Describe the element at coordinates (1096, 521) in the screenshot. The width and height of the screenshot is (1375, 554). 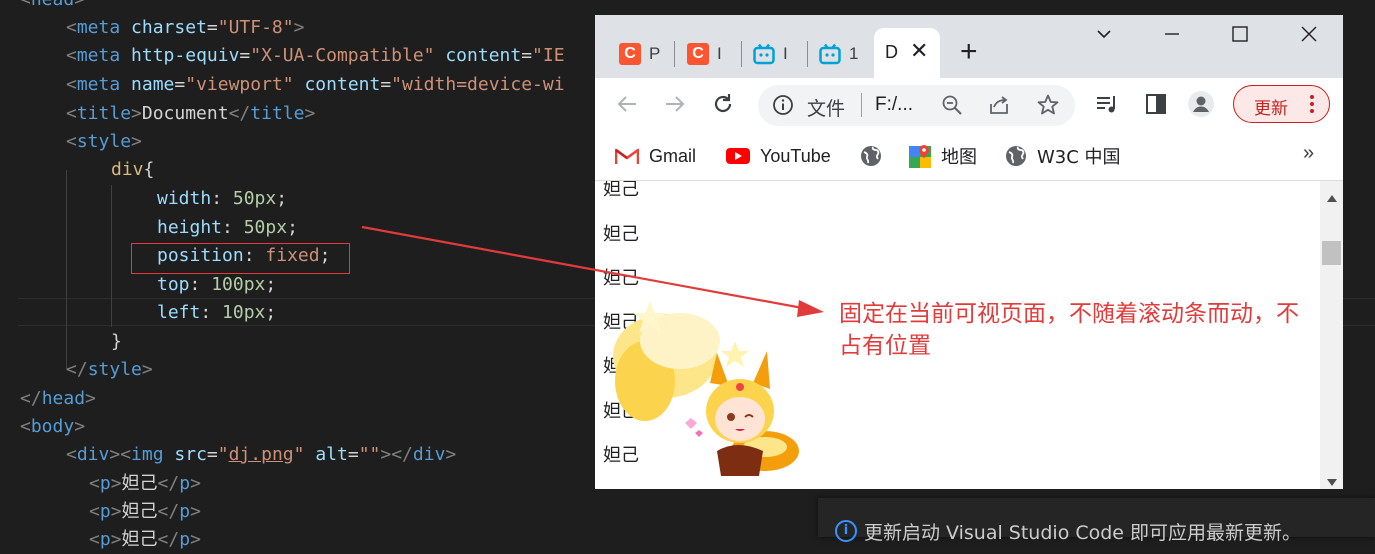
I see `update-notification: i 更新启动 Visual Studio Code 即可应用最新更新。` at that location.